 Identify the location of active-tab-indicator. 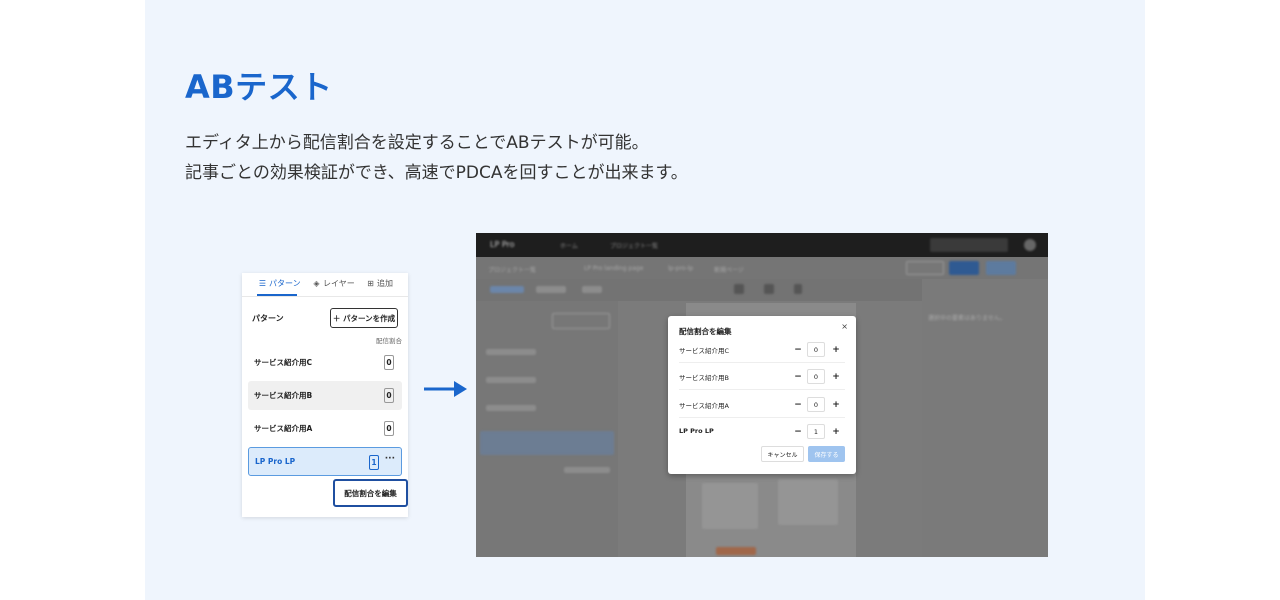
(277, 295).